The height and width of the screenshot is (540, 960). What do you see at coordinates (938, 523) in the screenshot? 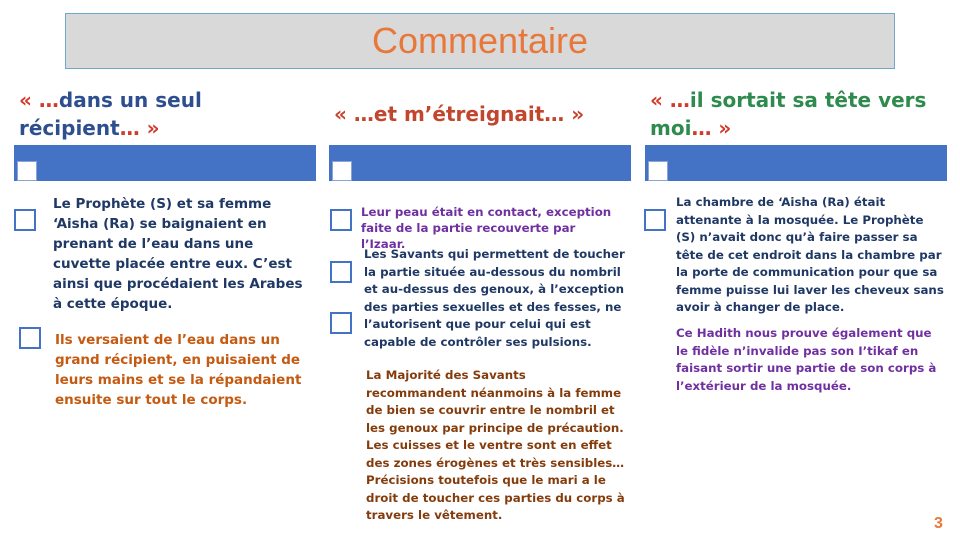
I see `page-number: 3` at bounding box center [938, 523].